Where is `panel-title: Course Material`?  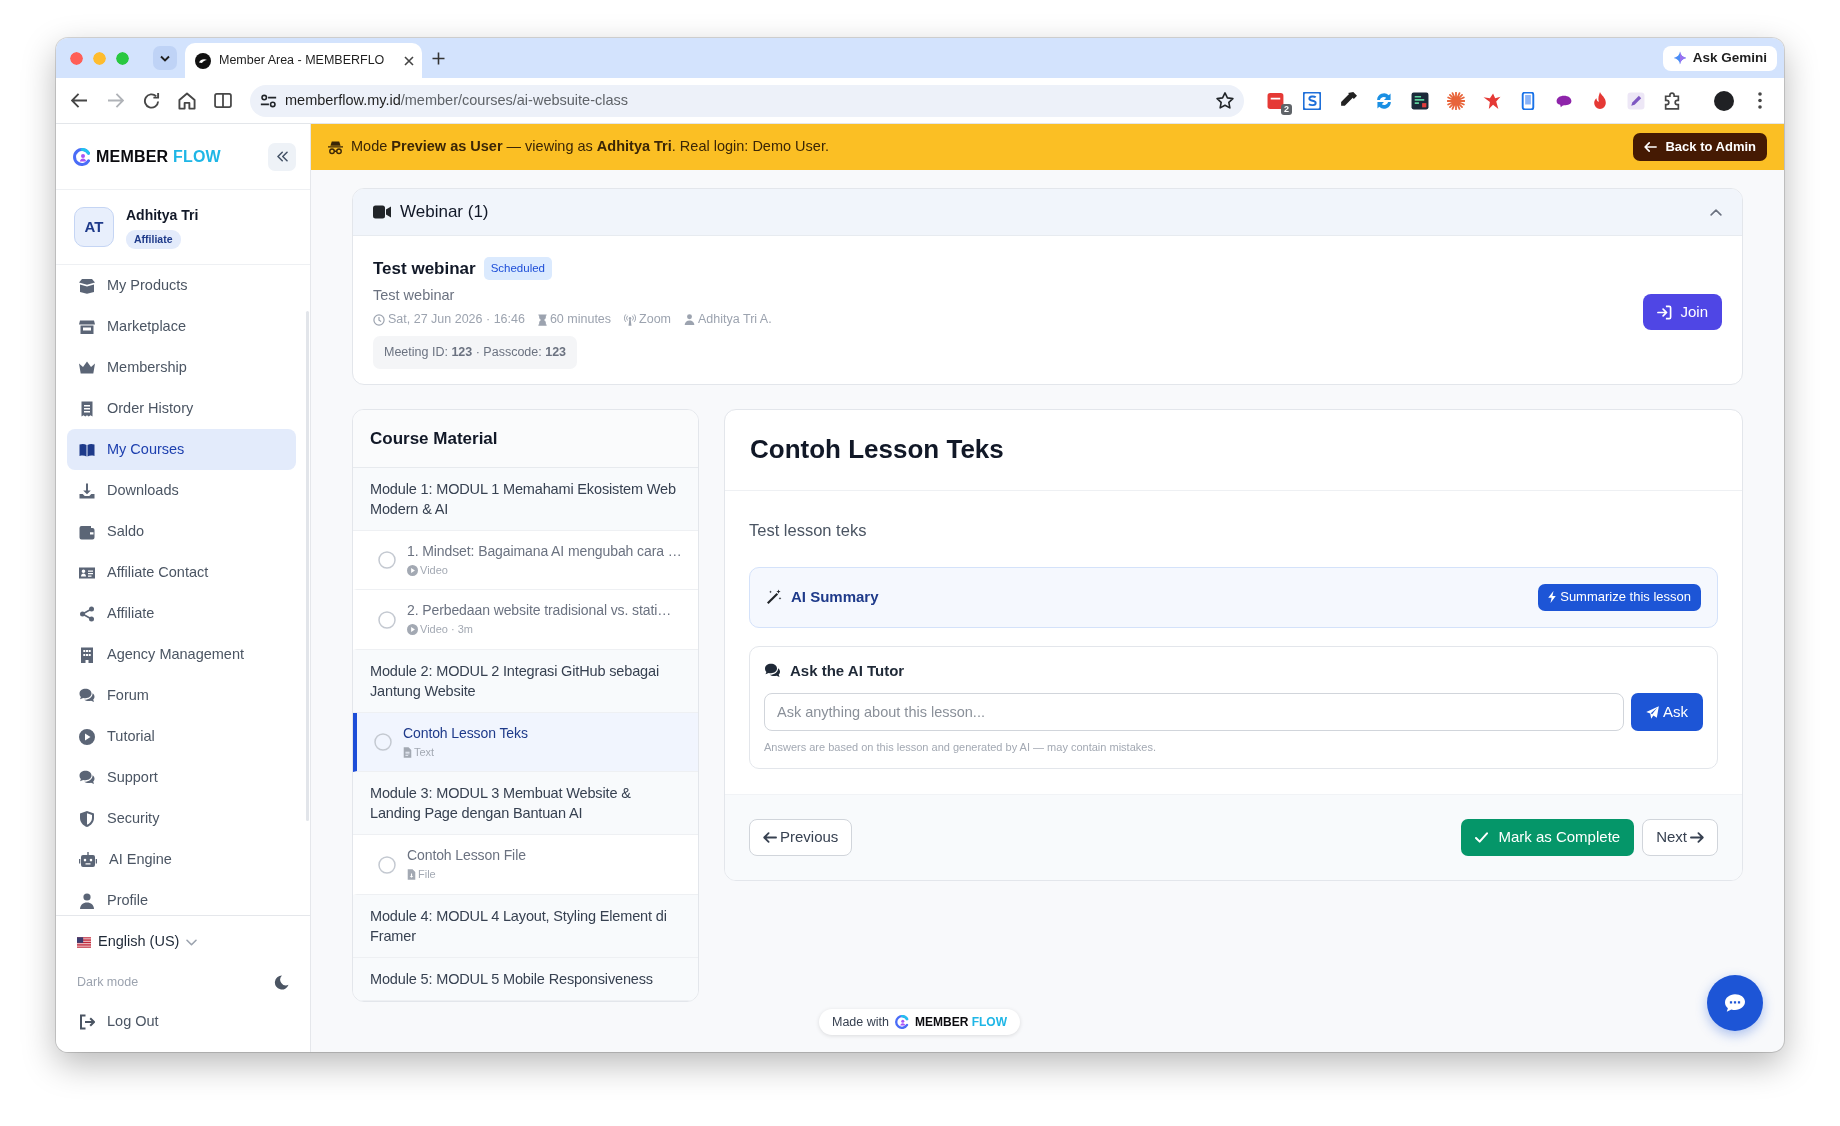
panel-title: Course Material is located at coordinates (525, 438).